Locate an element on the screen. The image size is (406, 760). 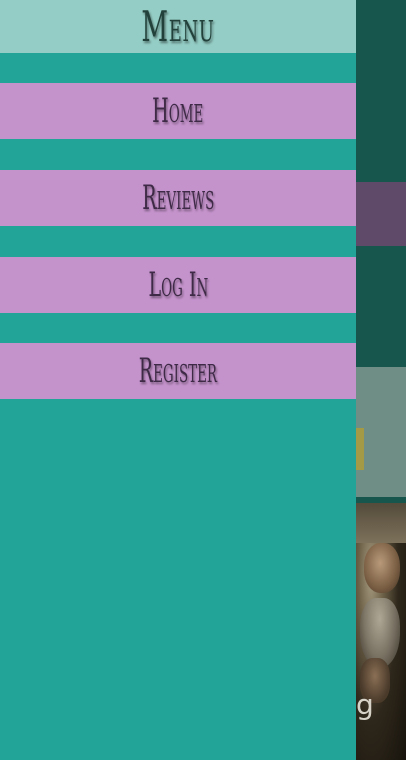
drawer-header: Menu is located at coordinates (178, 26).